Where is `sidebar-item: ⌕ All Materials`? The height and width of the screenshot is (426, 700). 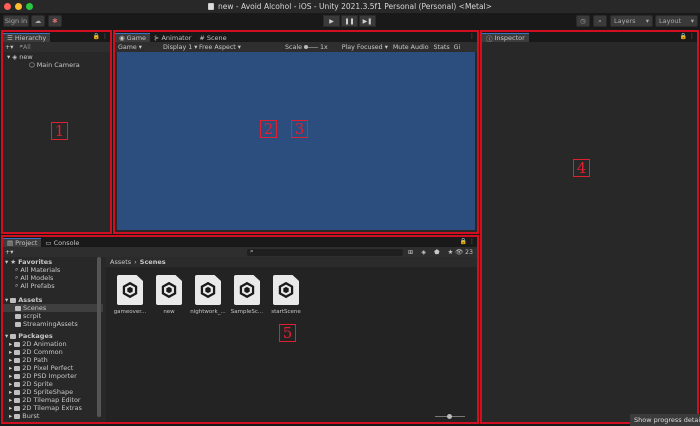 sidebar-item: ⌕ All Materials is located at coordinates (53, 270).